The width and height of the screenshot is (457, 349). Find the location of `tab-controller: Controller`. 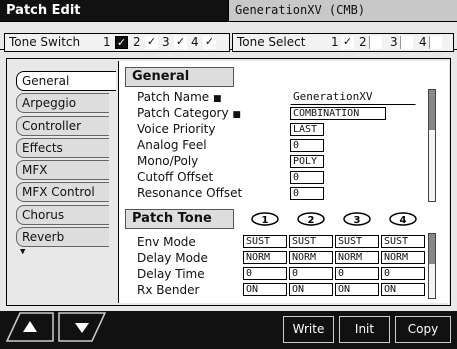

tab-controller: Controller is located at coordinates (62, 126).